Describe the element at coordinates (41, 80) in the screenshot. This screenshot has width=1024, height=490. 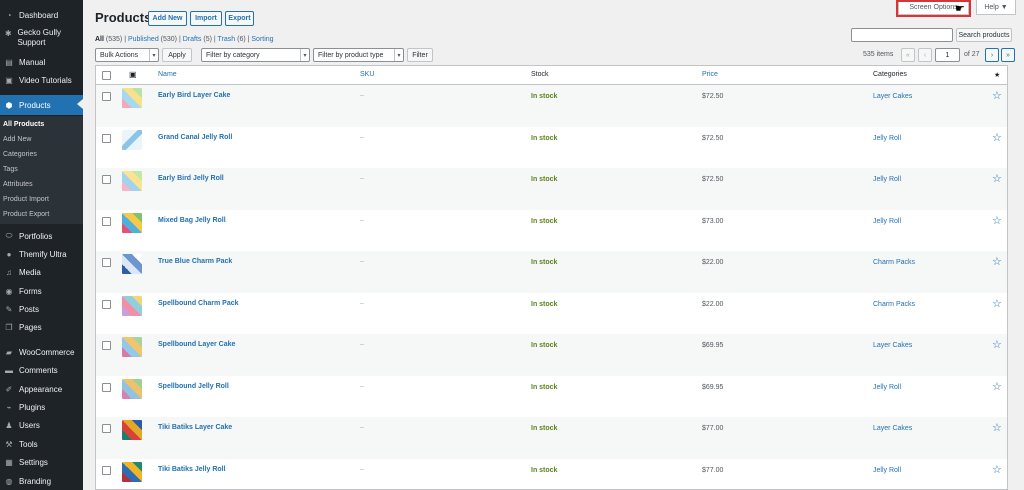
I see `sidebar-item-video-tutorials: ▣ Video Tutorials` at that location.